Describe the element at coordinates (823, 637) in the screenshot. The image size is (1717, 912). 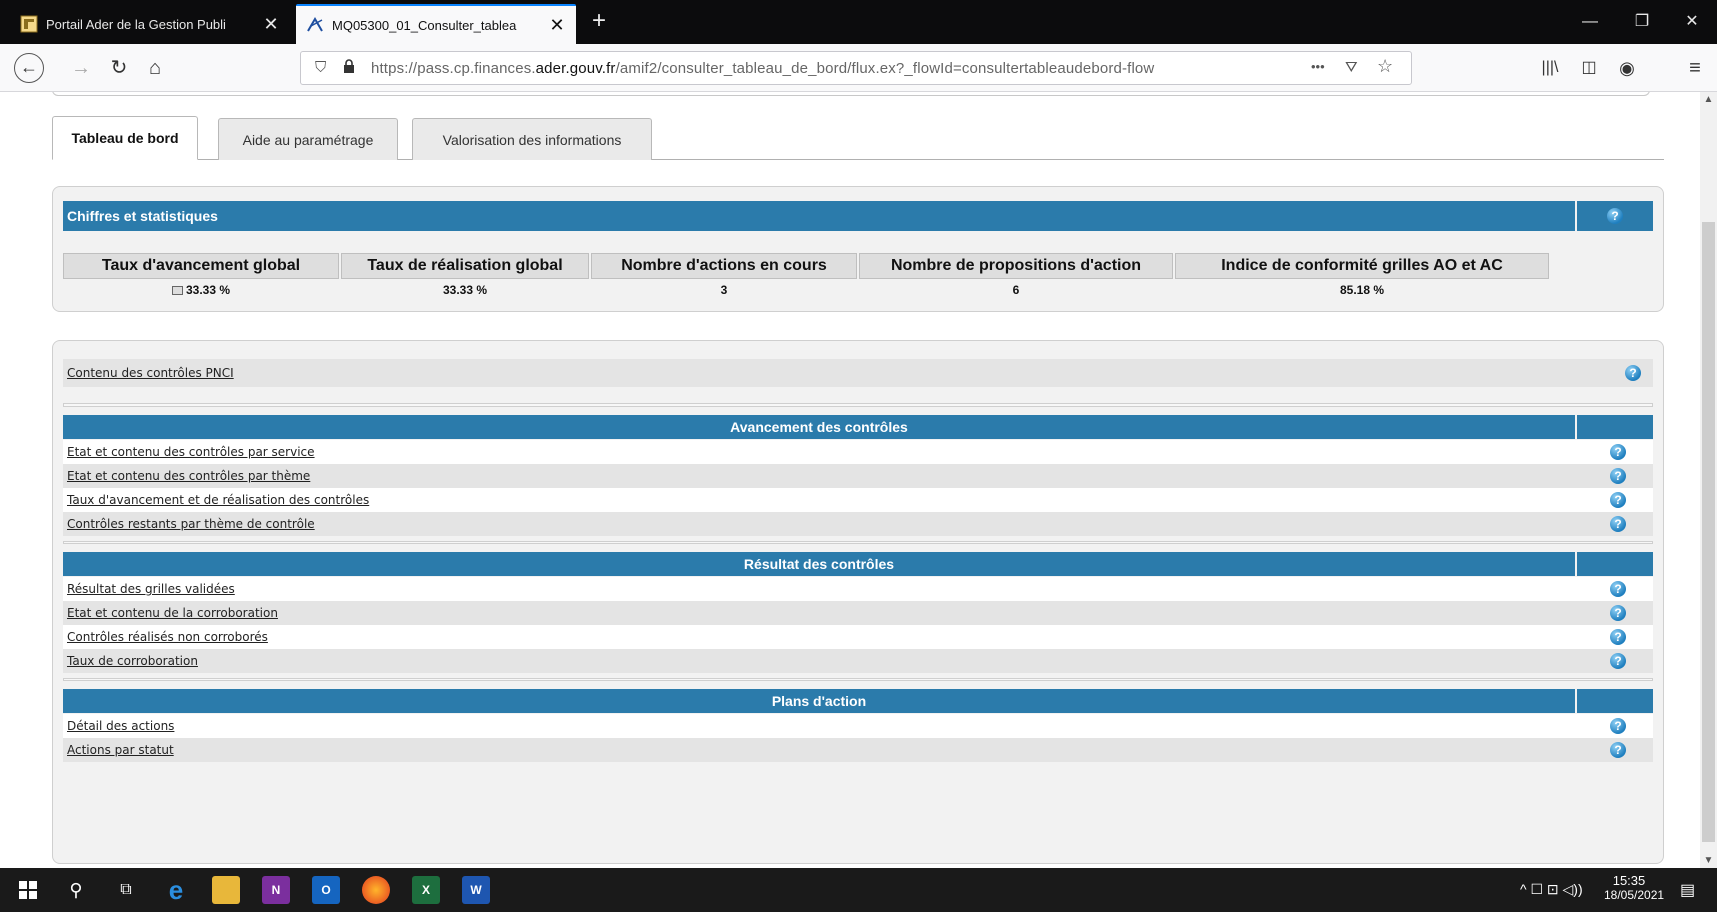
I see `link-non-corrobores: Contrôles réalisés non corroborés` at that location.